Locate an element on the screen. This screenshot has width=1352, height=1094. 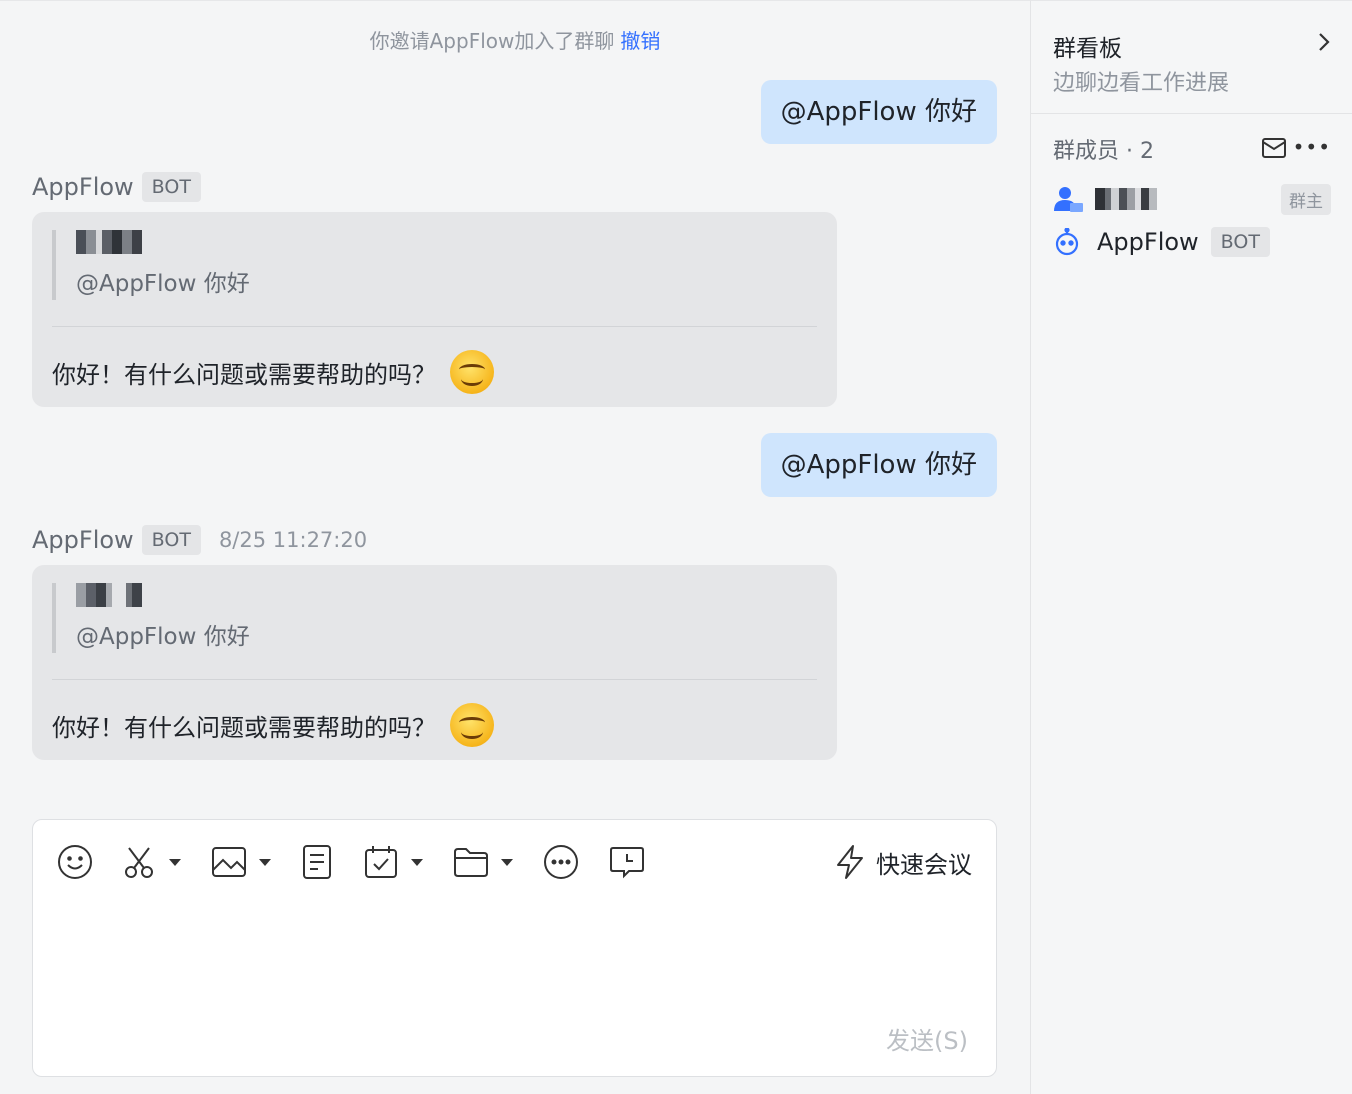
document-button is located at coordinates (317, 862).